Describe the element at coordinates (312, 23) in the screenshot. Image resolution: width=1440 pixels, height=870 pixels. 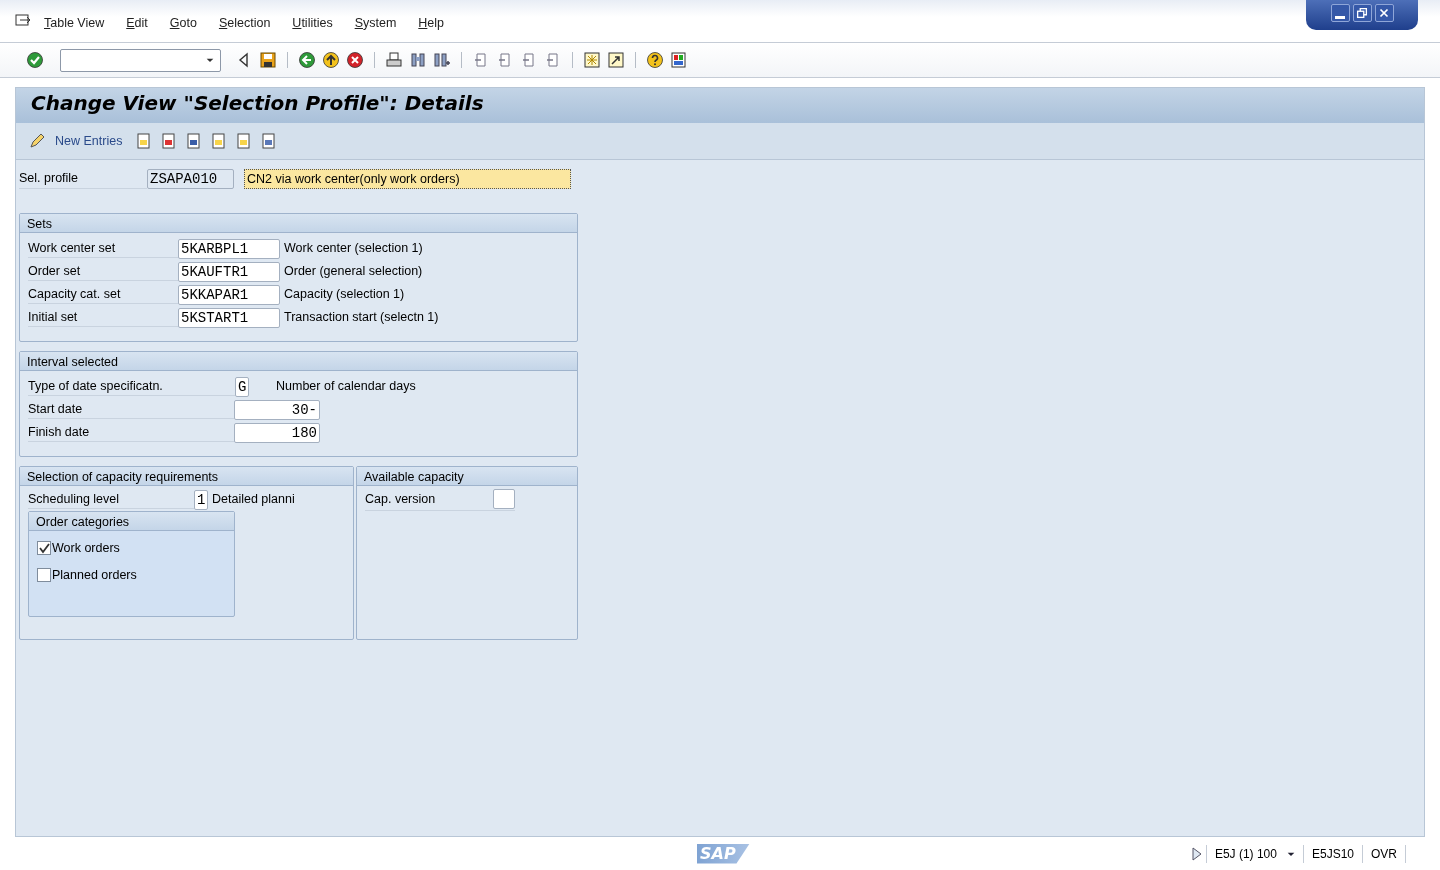
I see `menu-item: Utilities` at that location.